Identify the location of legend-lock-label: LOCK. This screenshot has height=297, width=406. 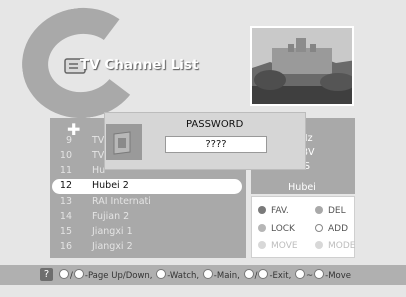
(283, 229).